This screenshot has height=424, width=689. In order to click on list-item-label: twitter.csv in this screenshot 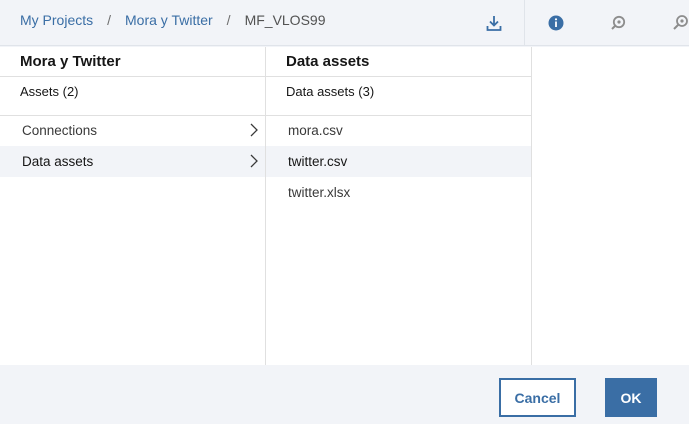, I will do `click(318, 161)`.